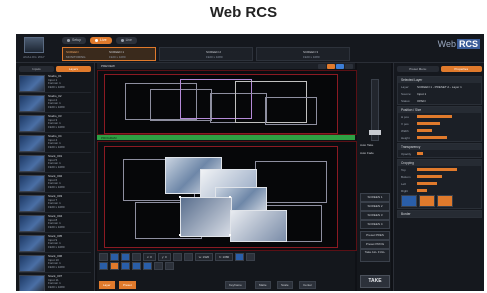 Image resolution: width=487 pixels, height=293 pixels. What do you see at coordinates (206, 54) in the screenshot?
I see `screen-button-2: SCREEN 2 1920 x 1080` at bounding box center [206, 54].